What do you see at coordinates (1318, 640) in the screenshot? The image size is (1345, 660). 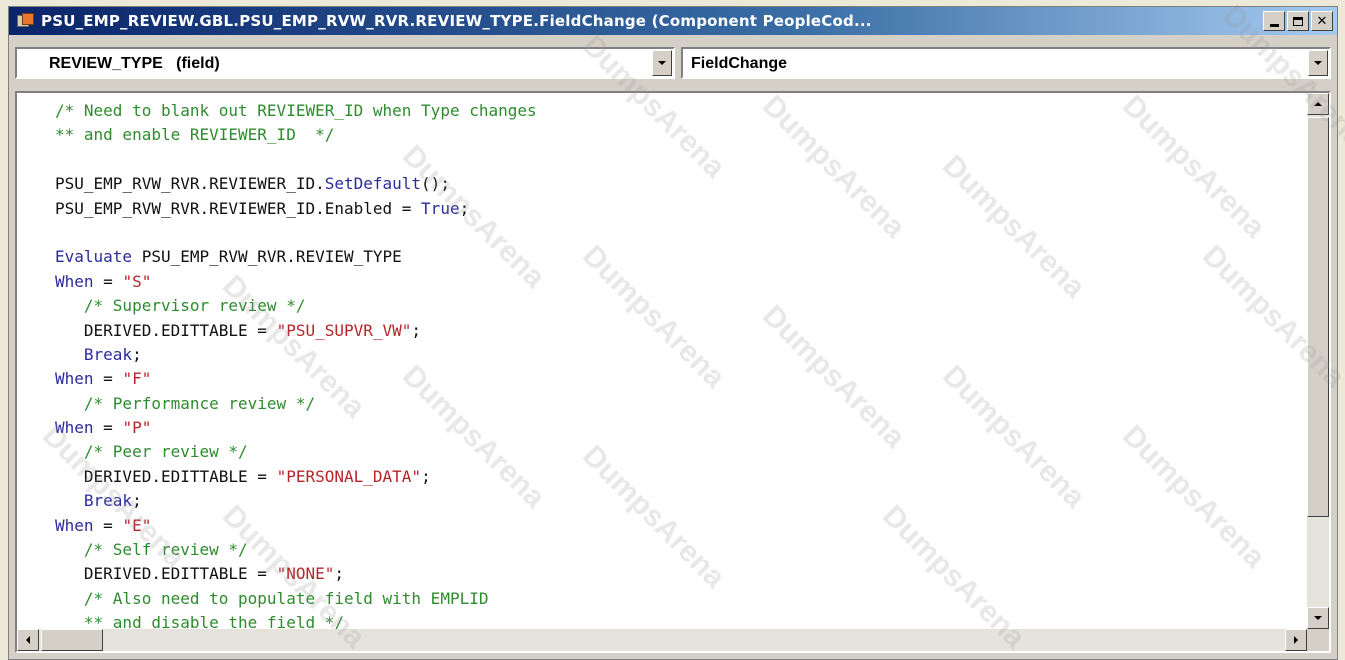 I see `resize-grip-icon` at bounding box center [1318, 640].